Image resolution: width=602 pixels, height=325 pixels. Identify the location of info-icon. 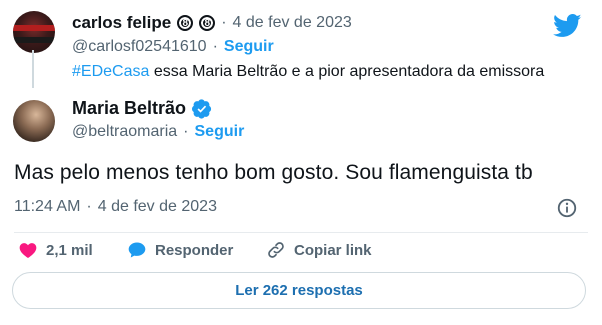
(567, 208).